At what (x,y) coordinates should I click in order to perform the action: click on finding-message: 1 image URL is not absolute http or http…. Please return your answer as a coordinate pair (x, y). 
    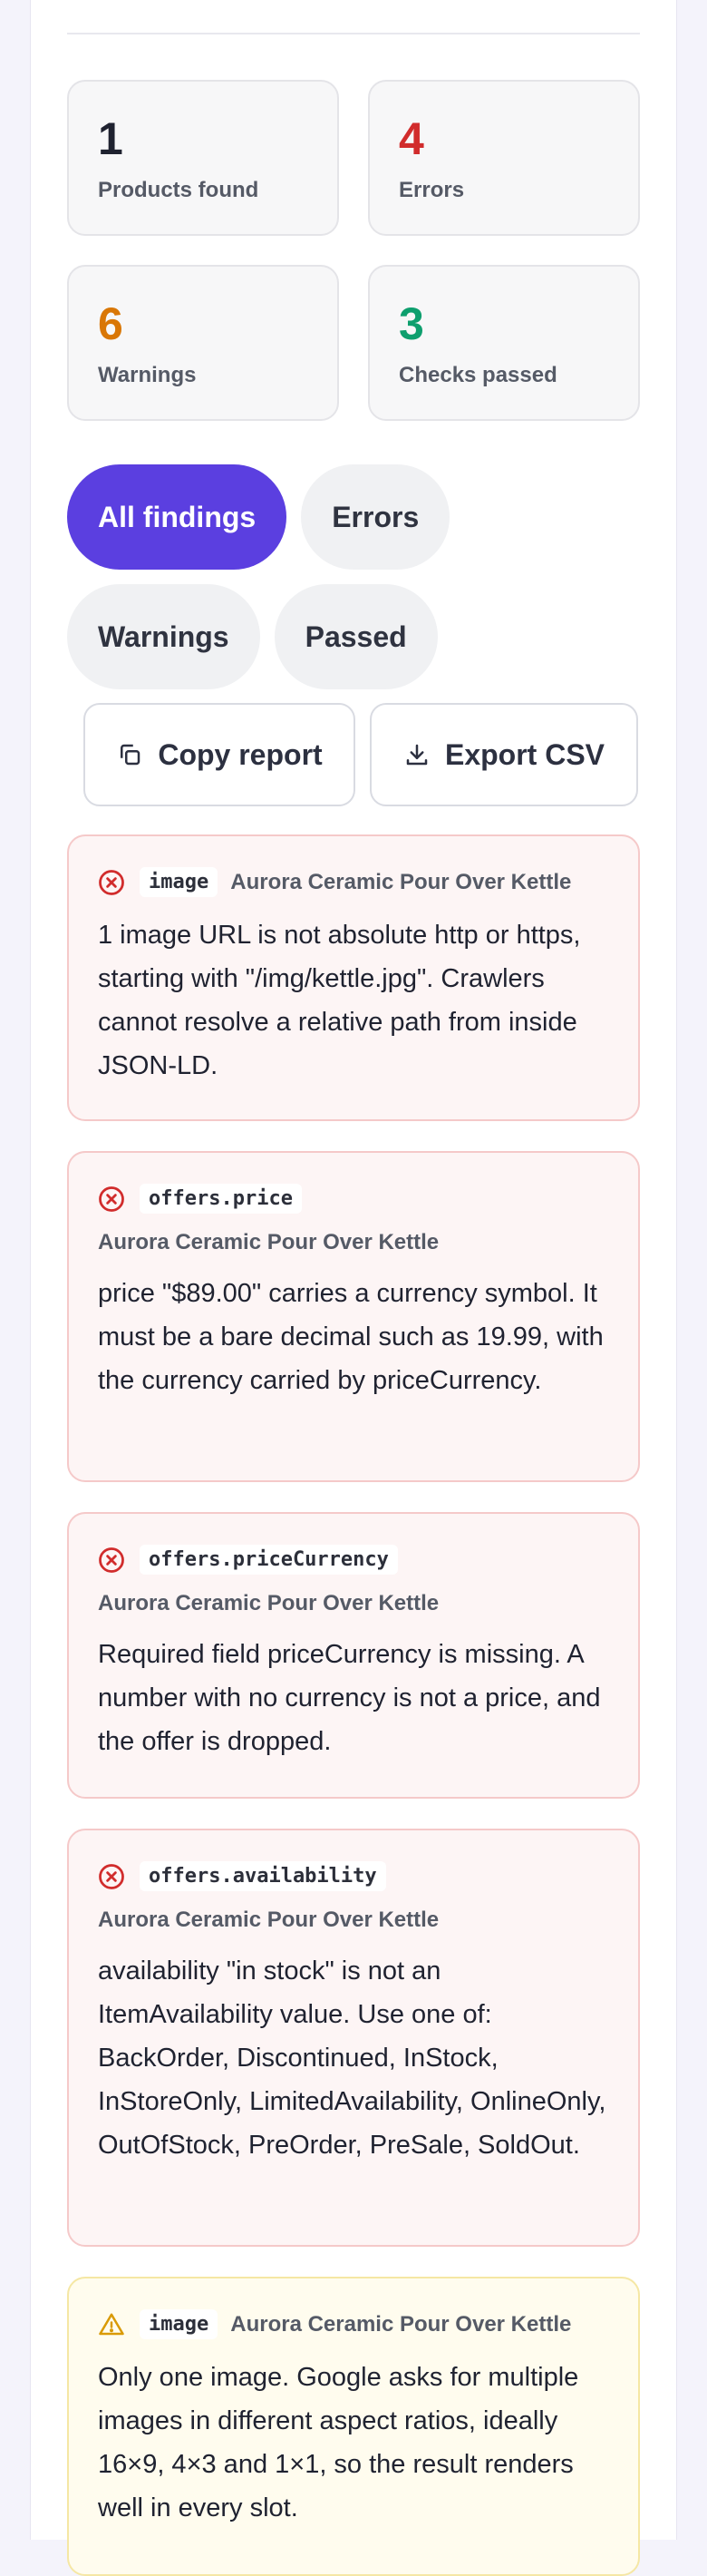
    Looking at the image, I should click on (339, 1000).